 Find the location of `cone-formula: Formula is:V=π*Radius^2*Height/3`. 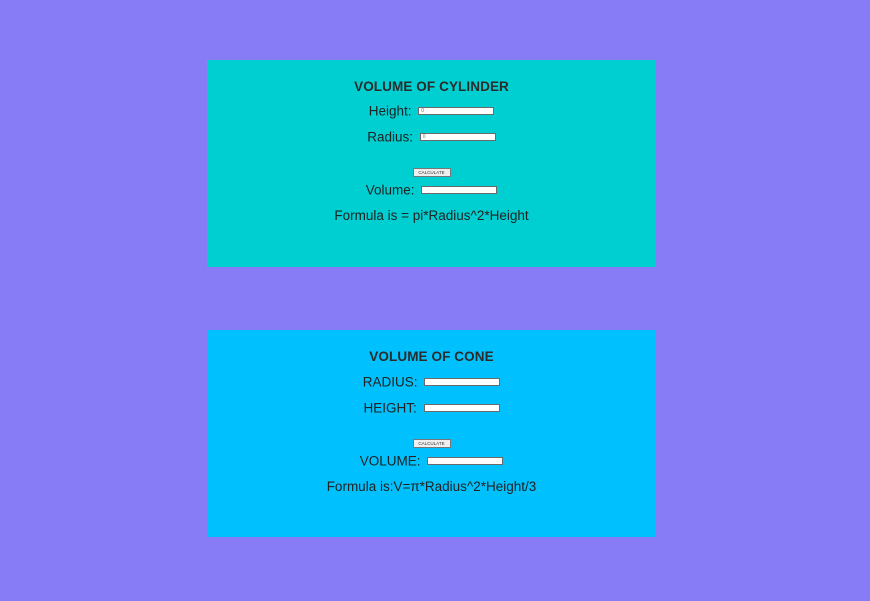

cone-formula: Formula is:V=π*Radius^2*Height/3 is located at coordinates (431, 486).